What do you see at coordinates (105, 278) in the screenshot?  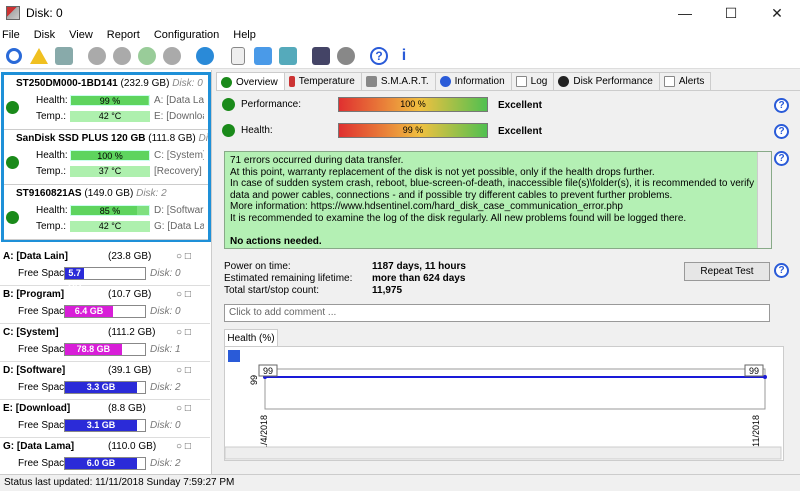 I see `free-space-bar: 5.7 GB` at bounding box center [105, 278].